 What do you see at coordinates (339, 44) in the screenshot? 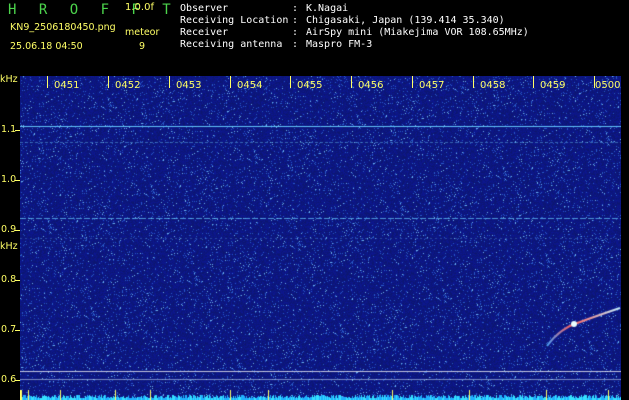
I see `info-value: Maspro FM-3` at bounding box center [339, 44].